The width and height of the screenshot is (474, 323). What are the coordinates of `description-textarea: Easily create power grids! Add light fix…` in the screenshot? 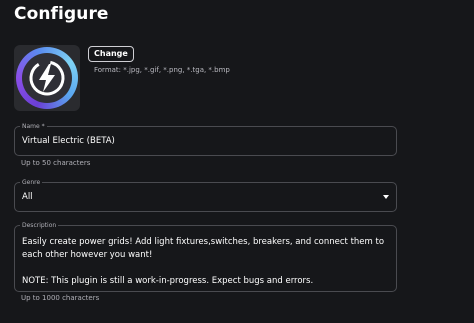 It's located at (205, 262).